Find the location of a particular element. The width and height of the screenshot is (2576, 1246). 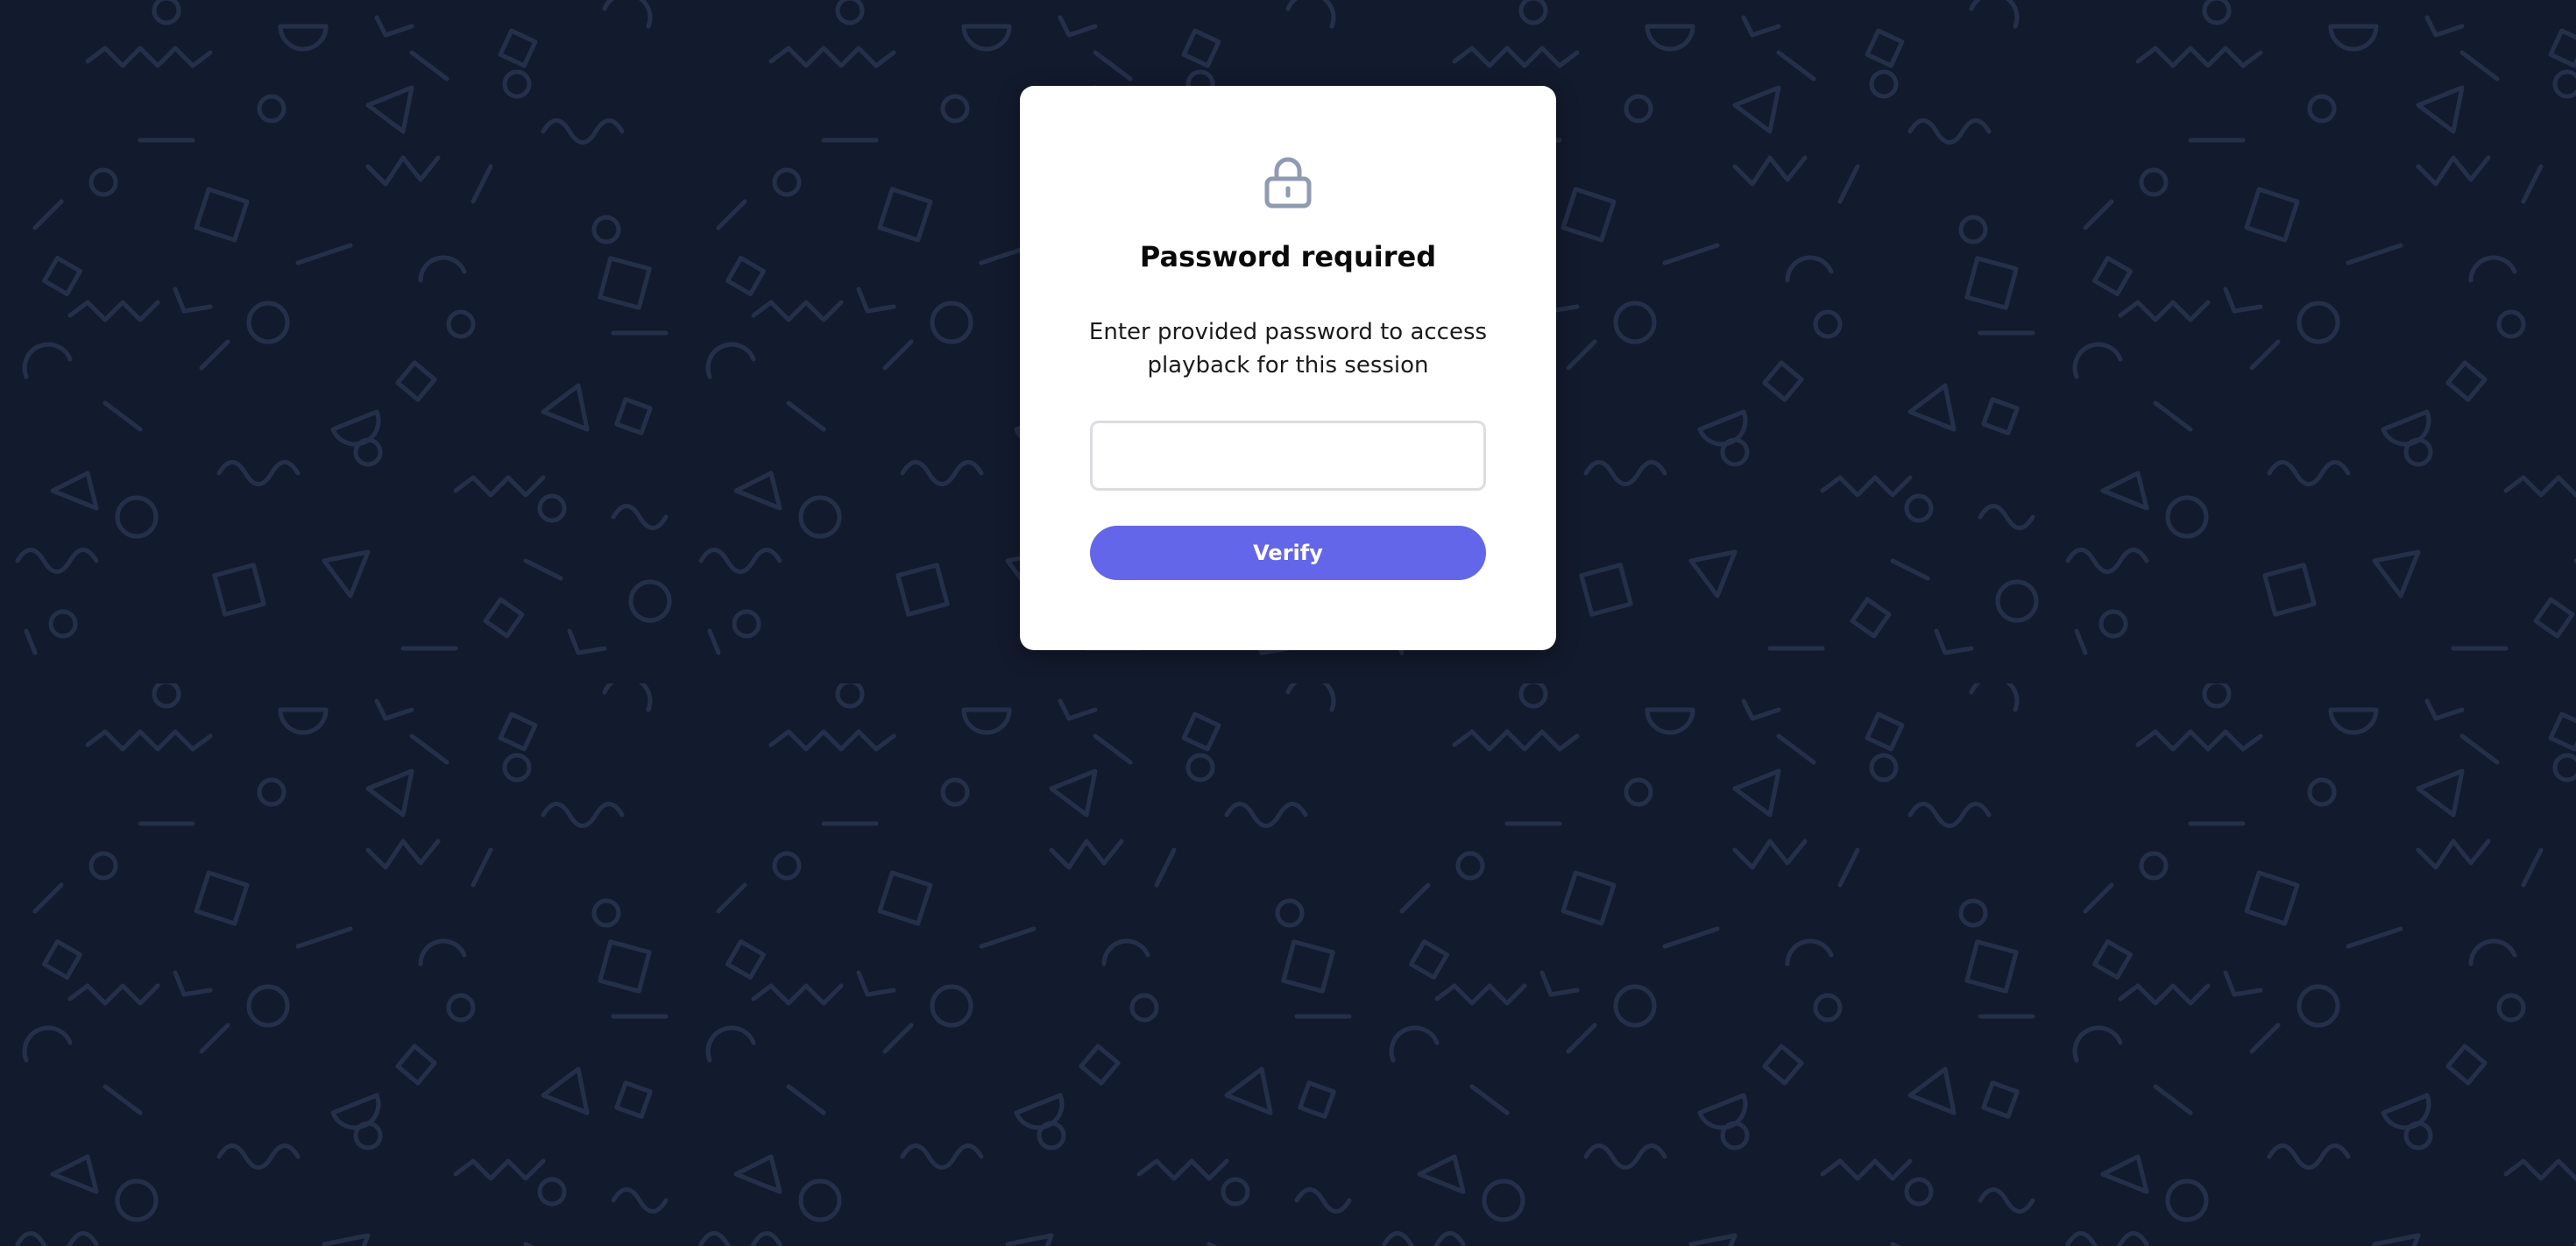

password-input is located at coordinates (1288, 456).